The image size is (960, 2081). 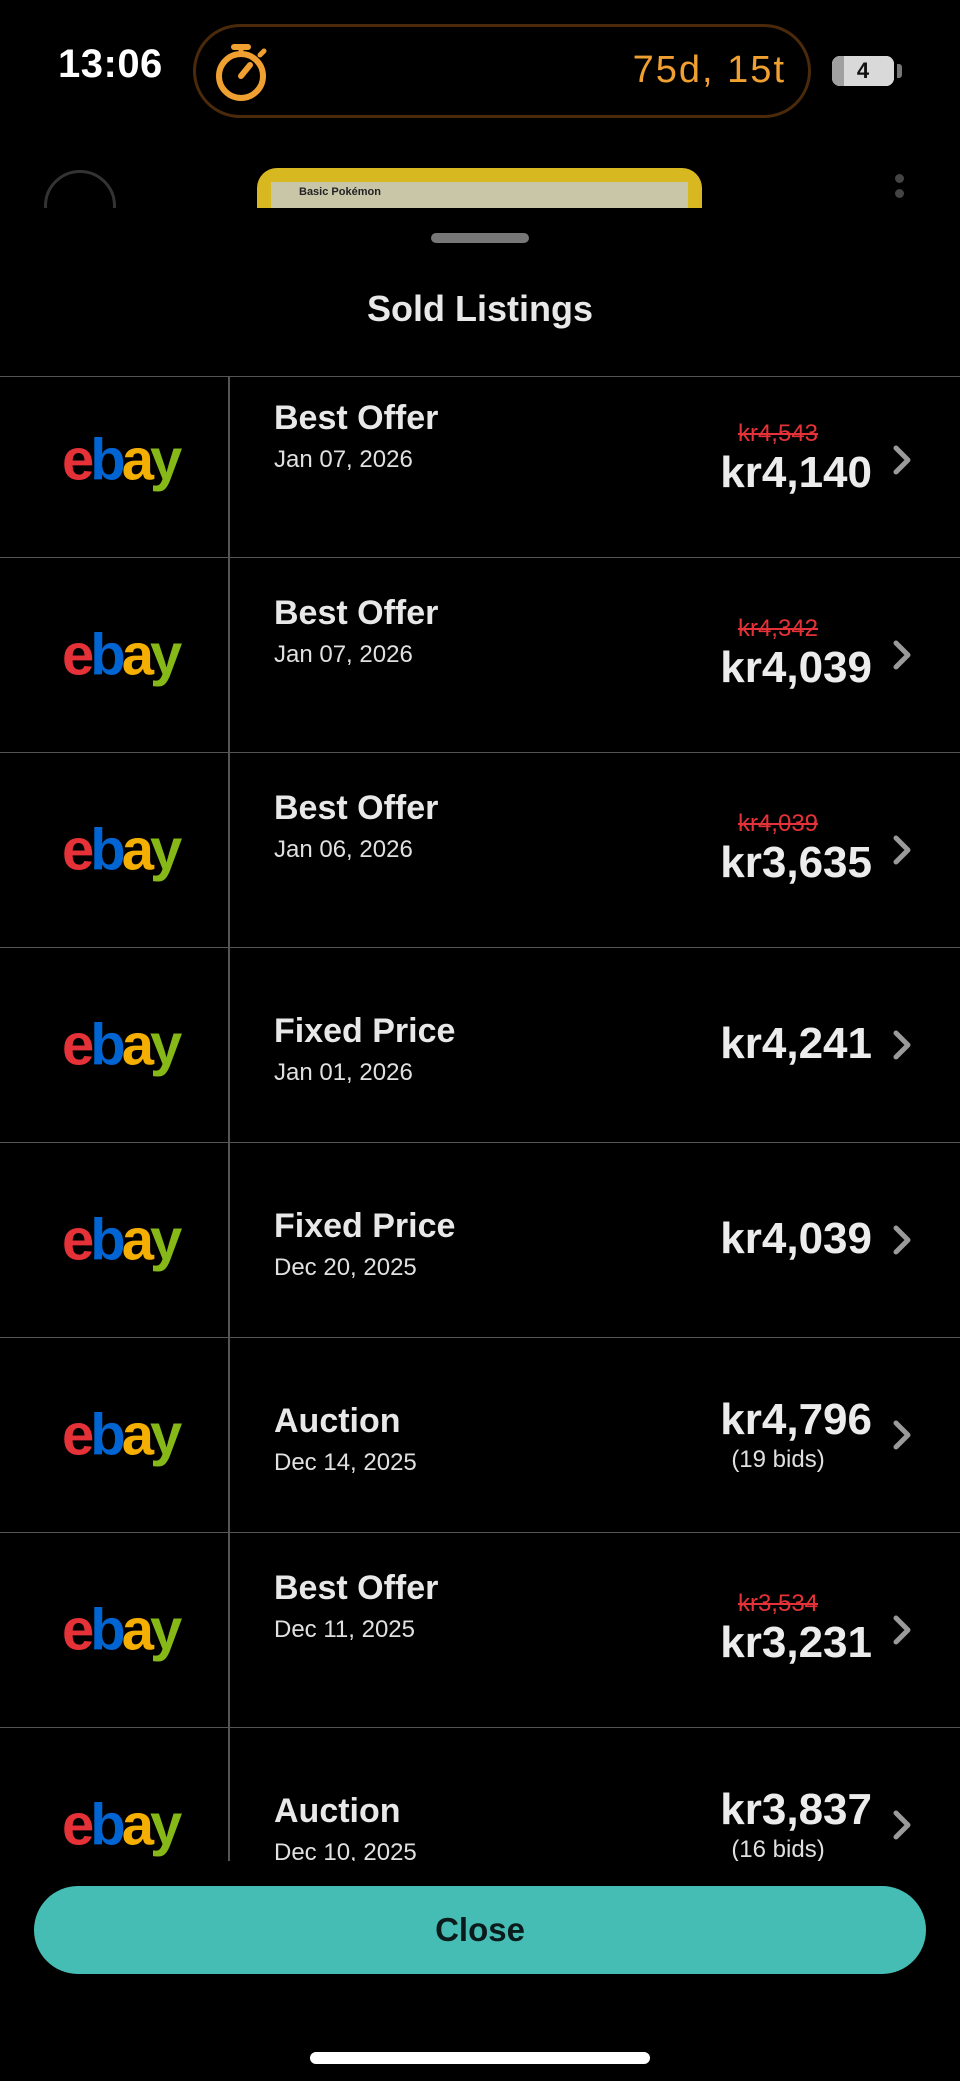 What do you see at coordinates (345, 1267) in the screenshot?
I see `listing-date: Dec 20, 2025` at bounding box center [345, 1267].